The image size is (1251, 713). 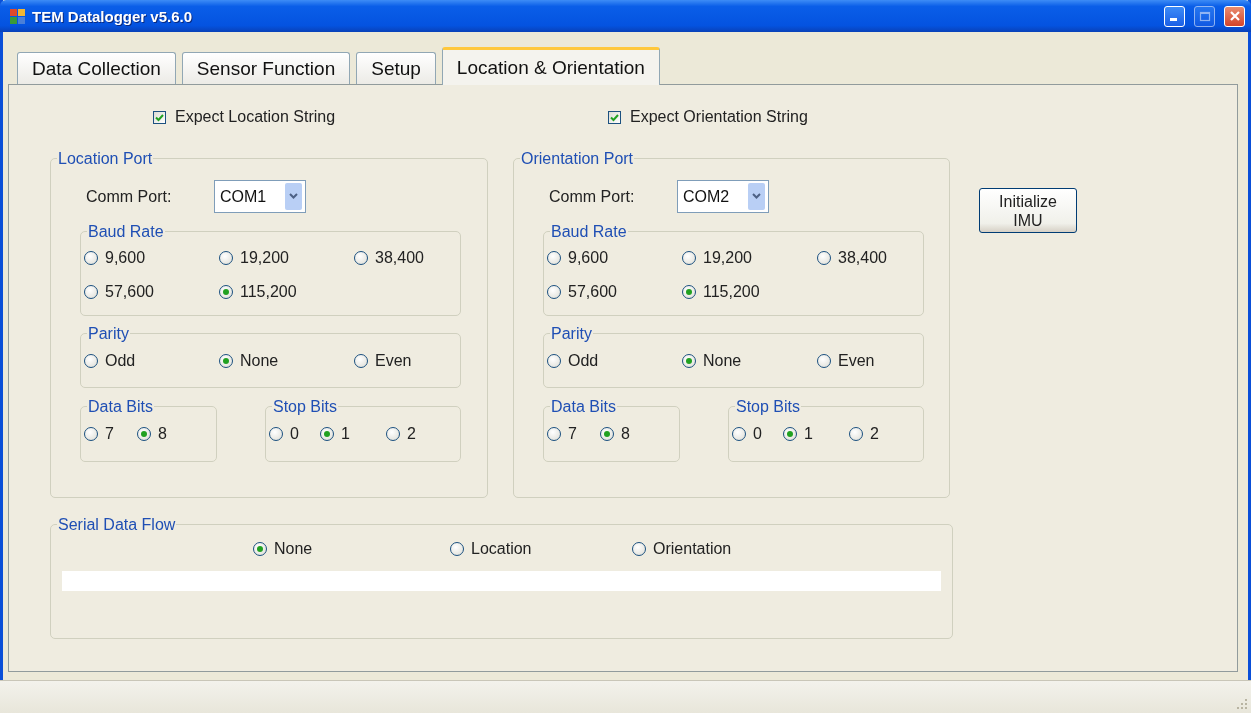 What do you see at coordinates (550, 66) in the screenshot?
I see `tab: Location & Orientation` at bounding box center [550, 66].